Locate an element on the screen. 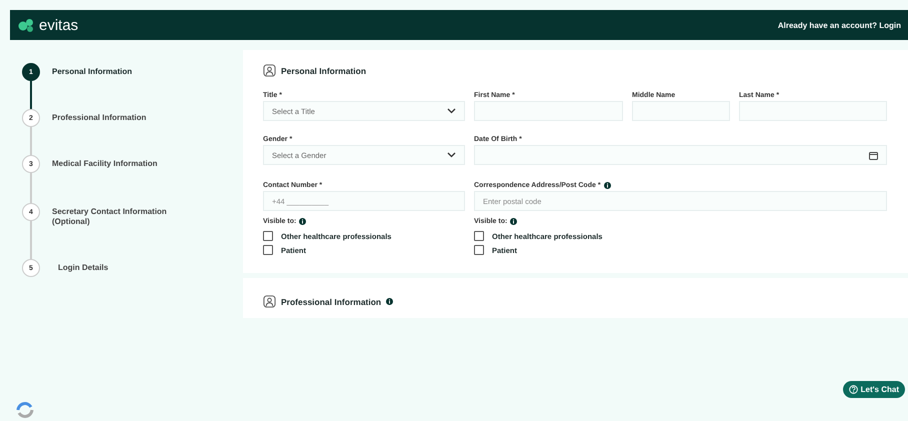 This screenshot has height=421, width=908. middle-name-field is located at coordinates (681, 111).